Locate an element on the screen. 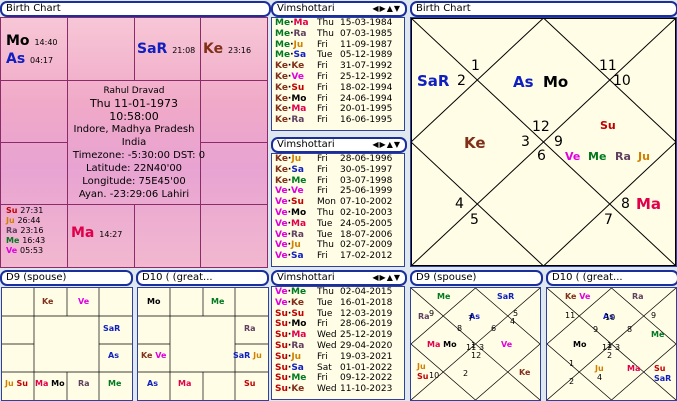  dasha-date: 25-12-2019 is located at coordinates (366, 335).